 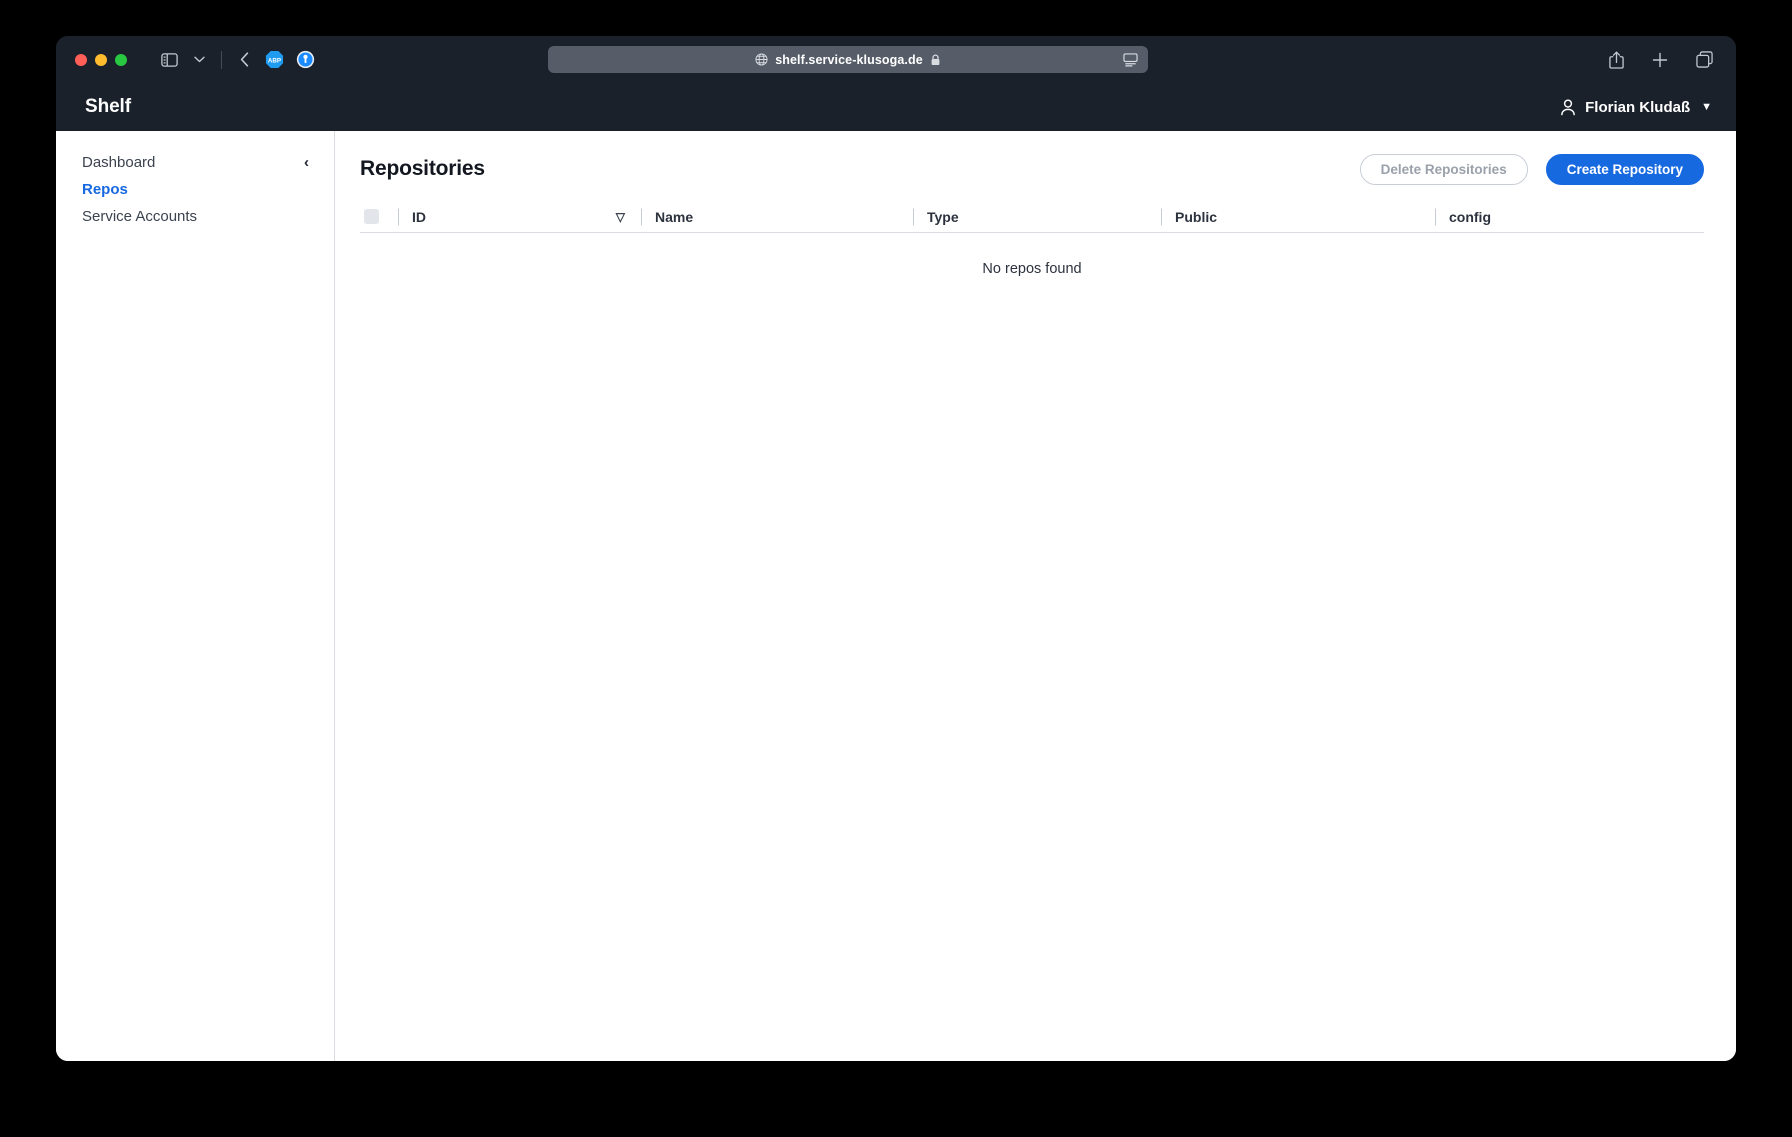 I want to click on column-header-id: ID ▽, so click(x=519, y=216).